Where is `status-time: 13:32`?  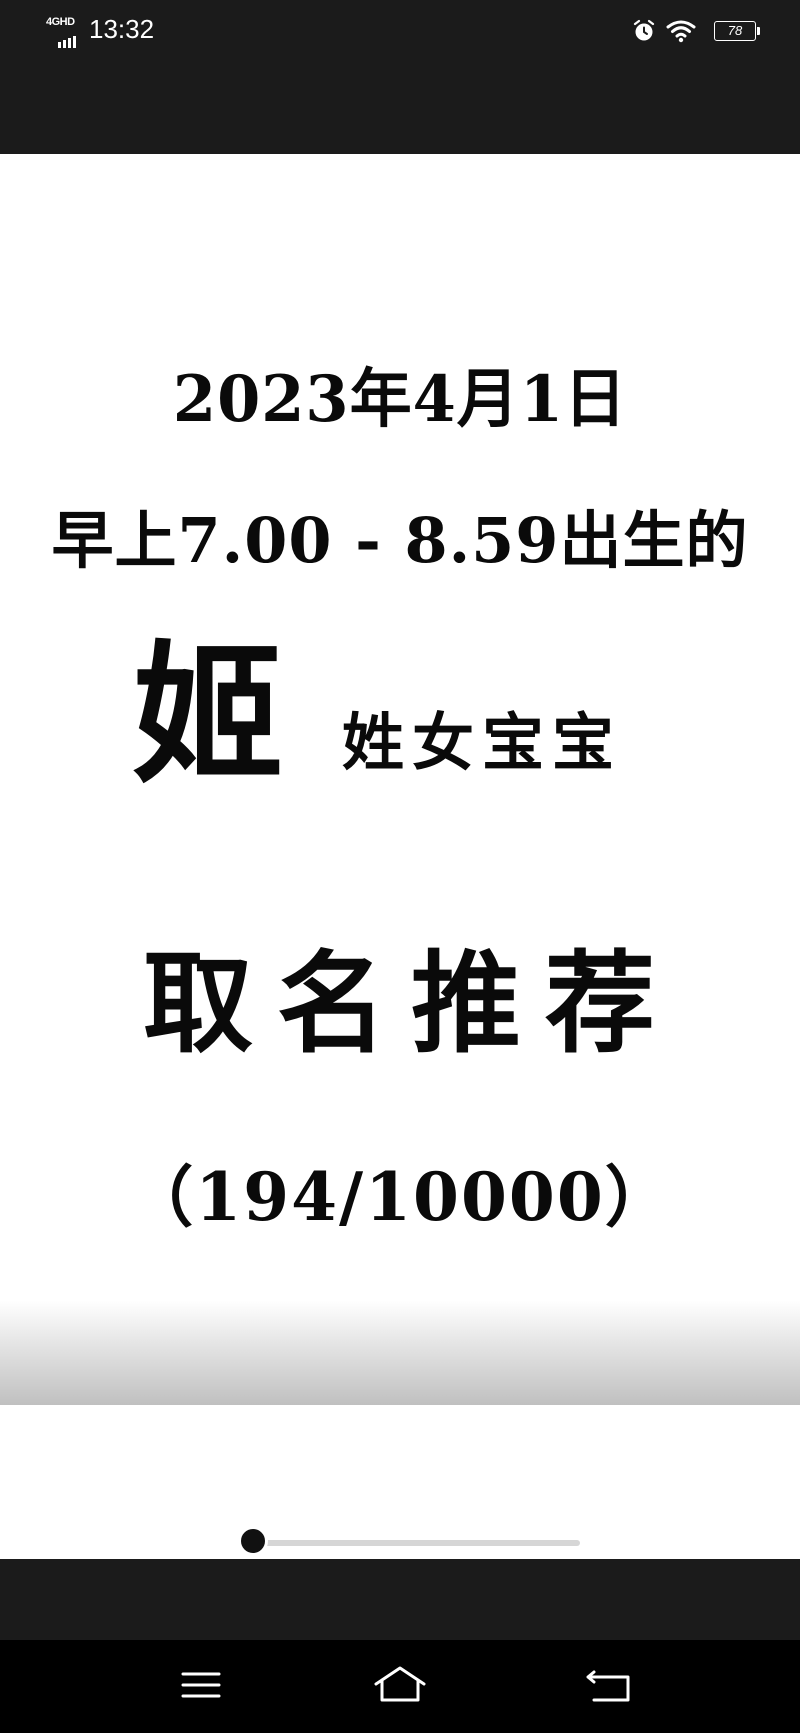 status-time: 13:32 is located at coordinates (122, 29).